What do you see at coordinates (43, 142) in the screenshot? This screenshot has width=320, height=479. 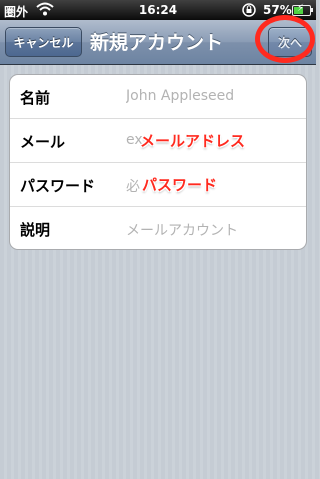 I see `email-label: メール` at bounding box center [43, 142].